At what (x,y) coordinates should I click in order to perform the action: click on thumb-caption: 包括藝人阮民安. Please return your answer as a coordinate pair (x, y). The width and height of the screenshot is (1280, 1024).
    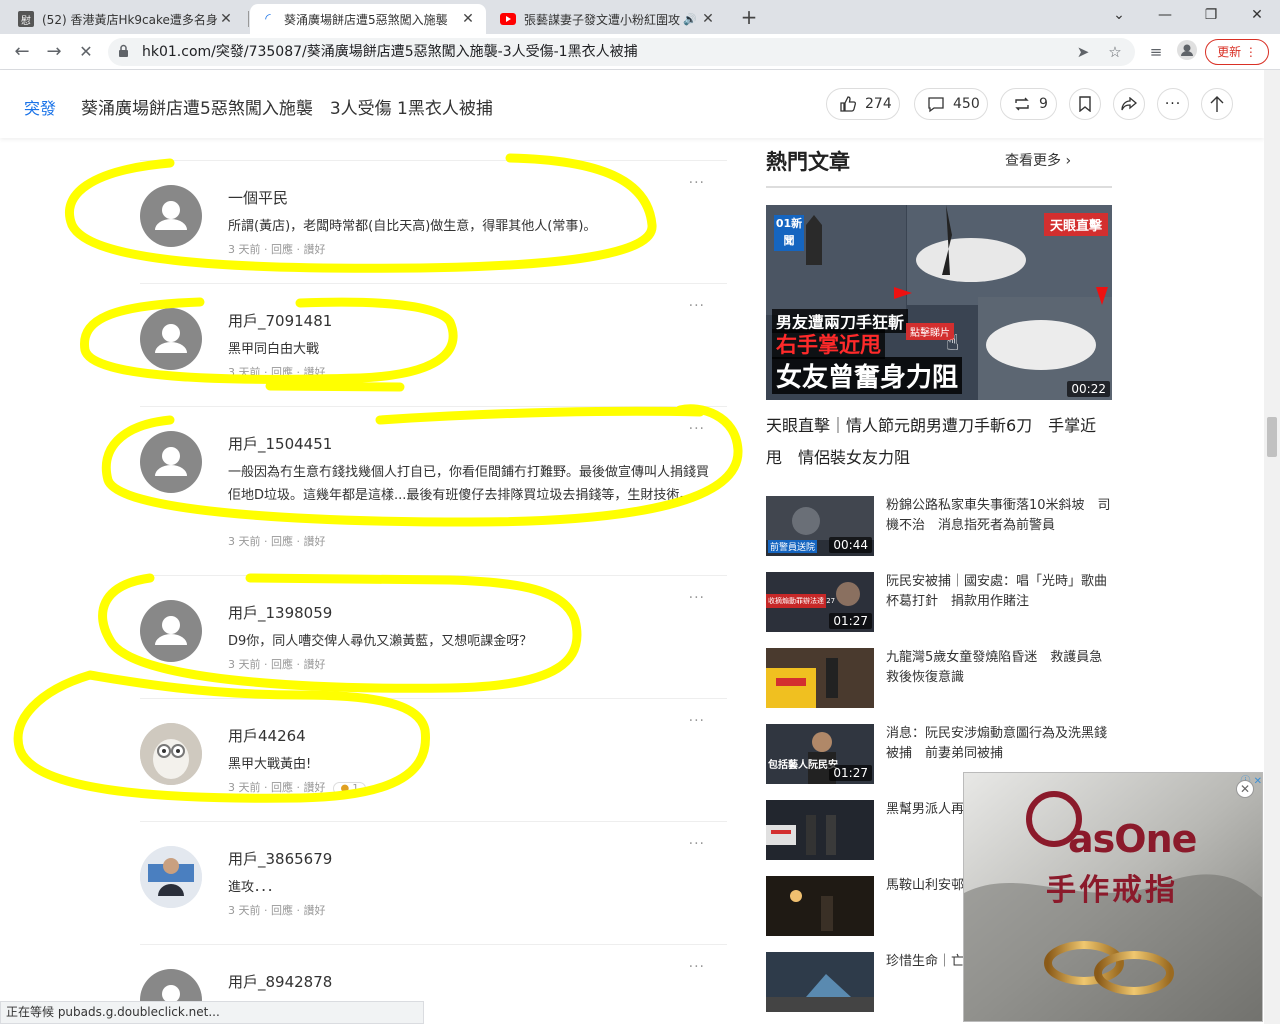
    Looking at the image, I should click on (803, 765).